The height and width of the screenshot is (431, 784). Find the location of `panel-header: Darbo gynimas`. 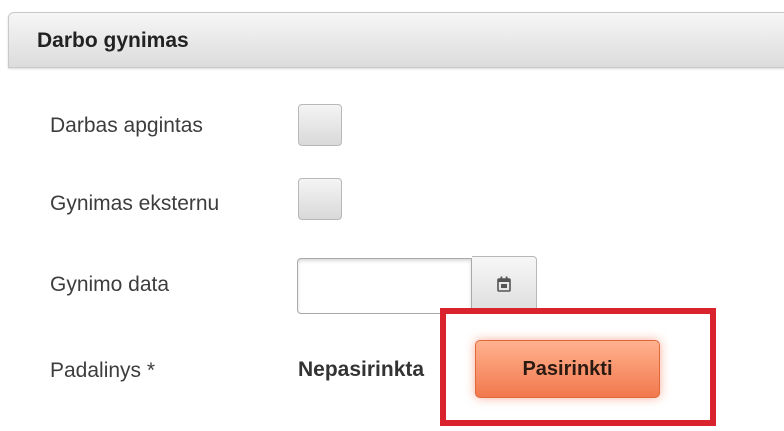

panel-header: Darbo gynimas is located at coordinates (396, 40).